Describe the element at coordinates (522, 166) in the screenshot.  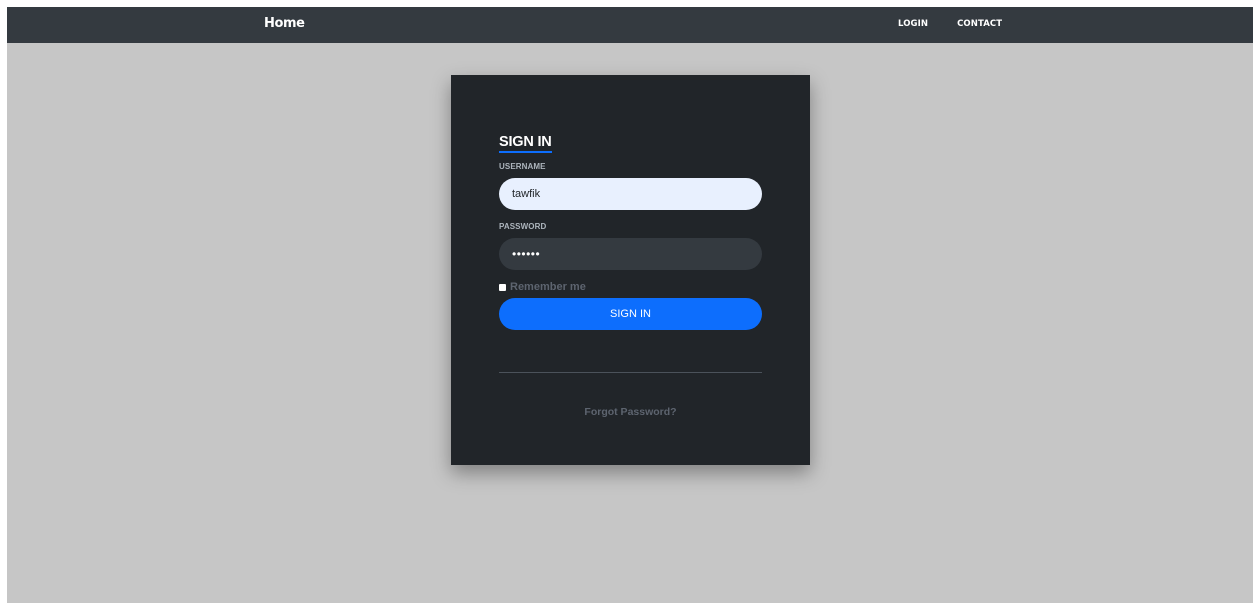
I see `username-label: USERNAME` at that location.